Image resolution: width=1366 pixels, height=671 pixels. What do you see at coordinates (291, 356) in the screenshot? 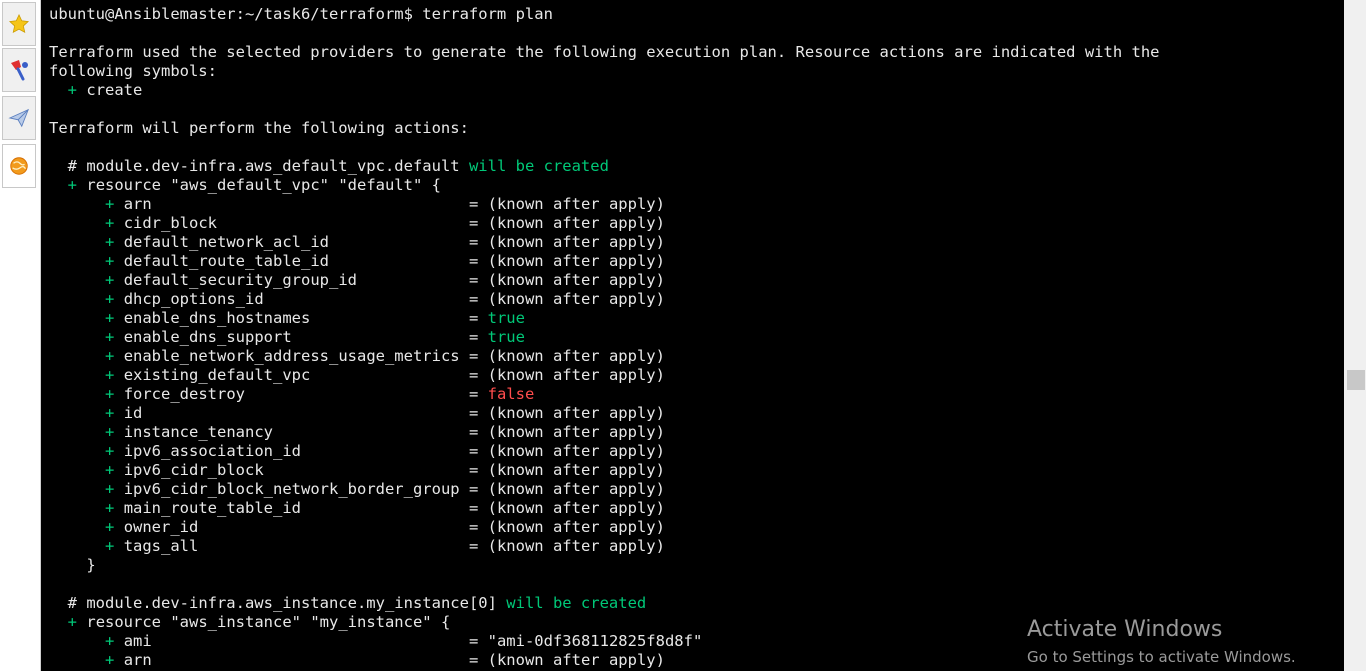
I see `attribute-key: enable_network_address_usage_metrics` at bounding box center [291, 356].